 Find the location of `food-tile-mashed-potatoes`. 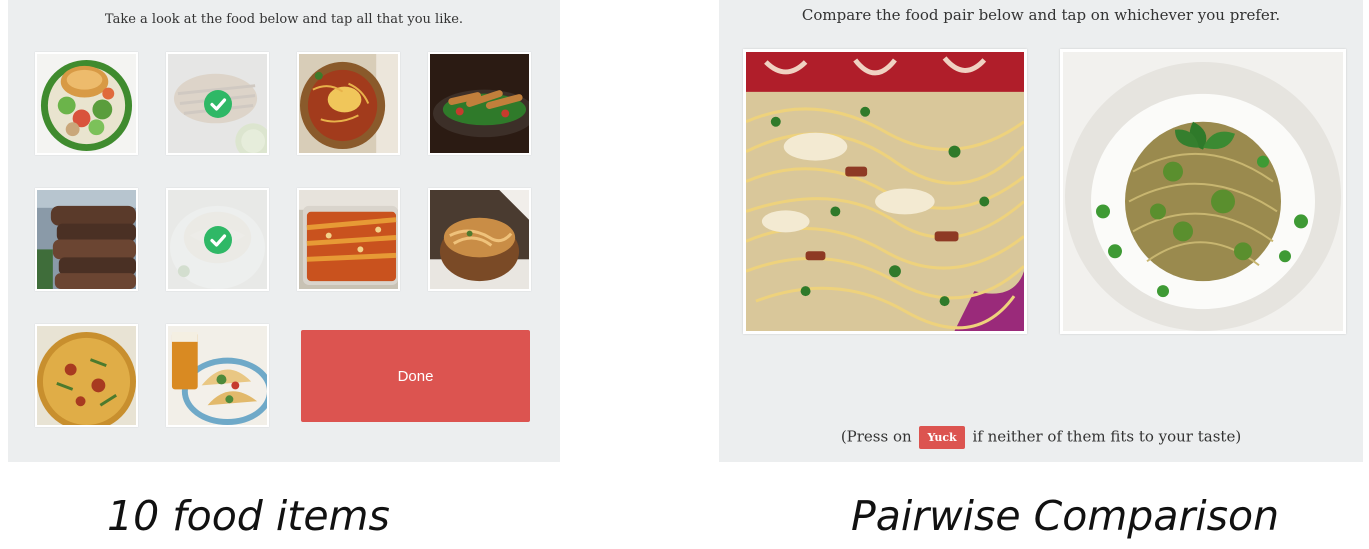

food-tile-mashed-potatoes is located at coordinates (217, 239).